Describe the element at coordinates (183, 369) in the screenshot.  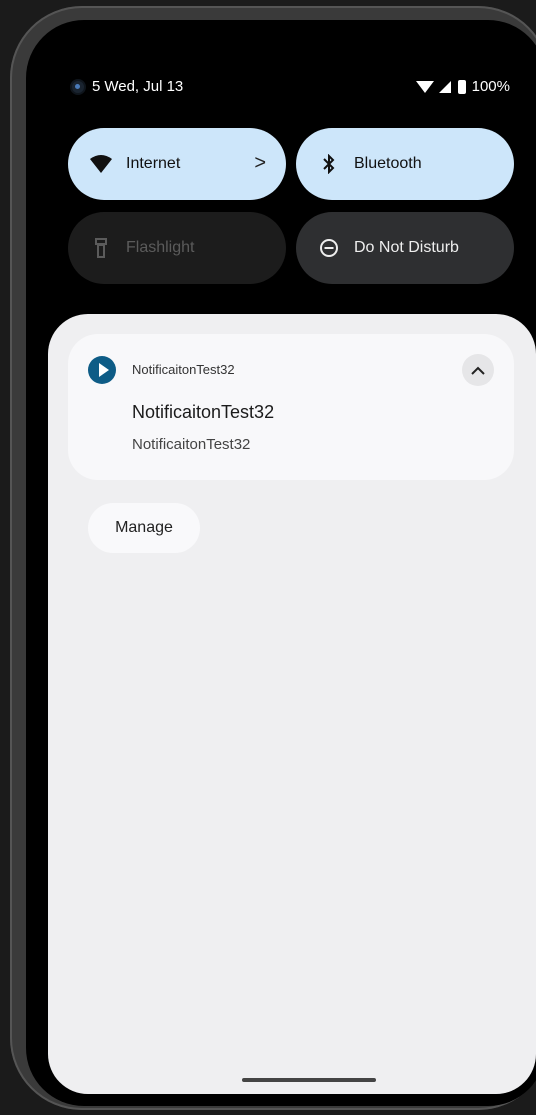
I see `notification-app-name: NotificaitonTest32` at that location.